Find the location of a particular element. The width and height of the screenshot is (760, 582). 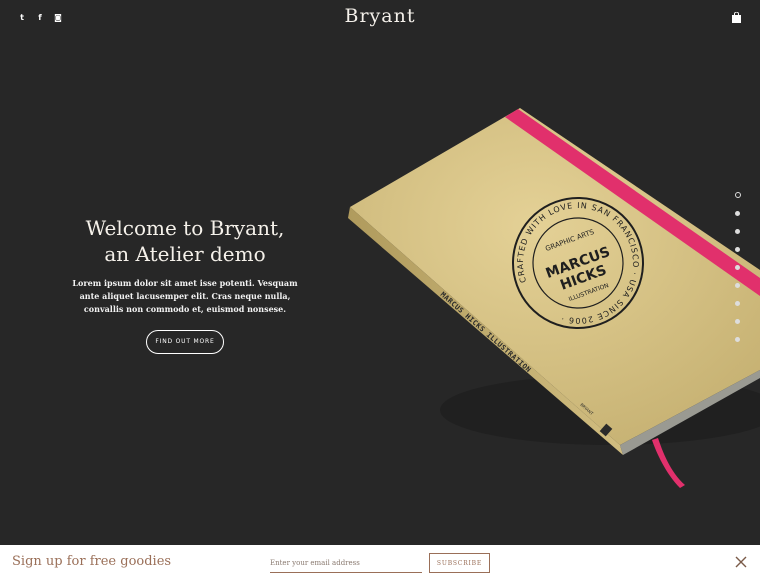

subscribe-button: SUBSCRIBE is located at coordinates (459, 563).